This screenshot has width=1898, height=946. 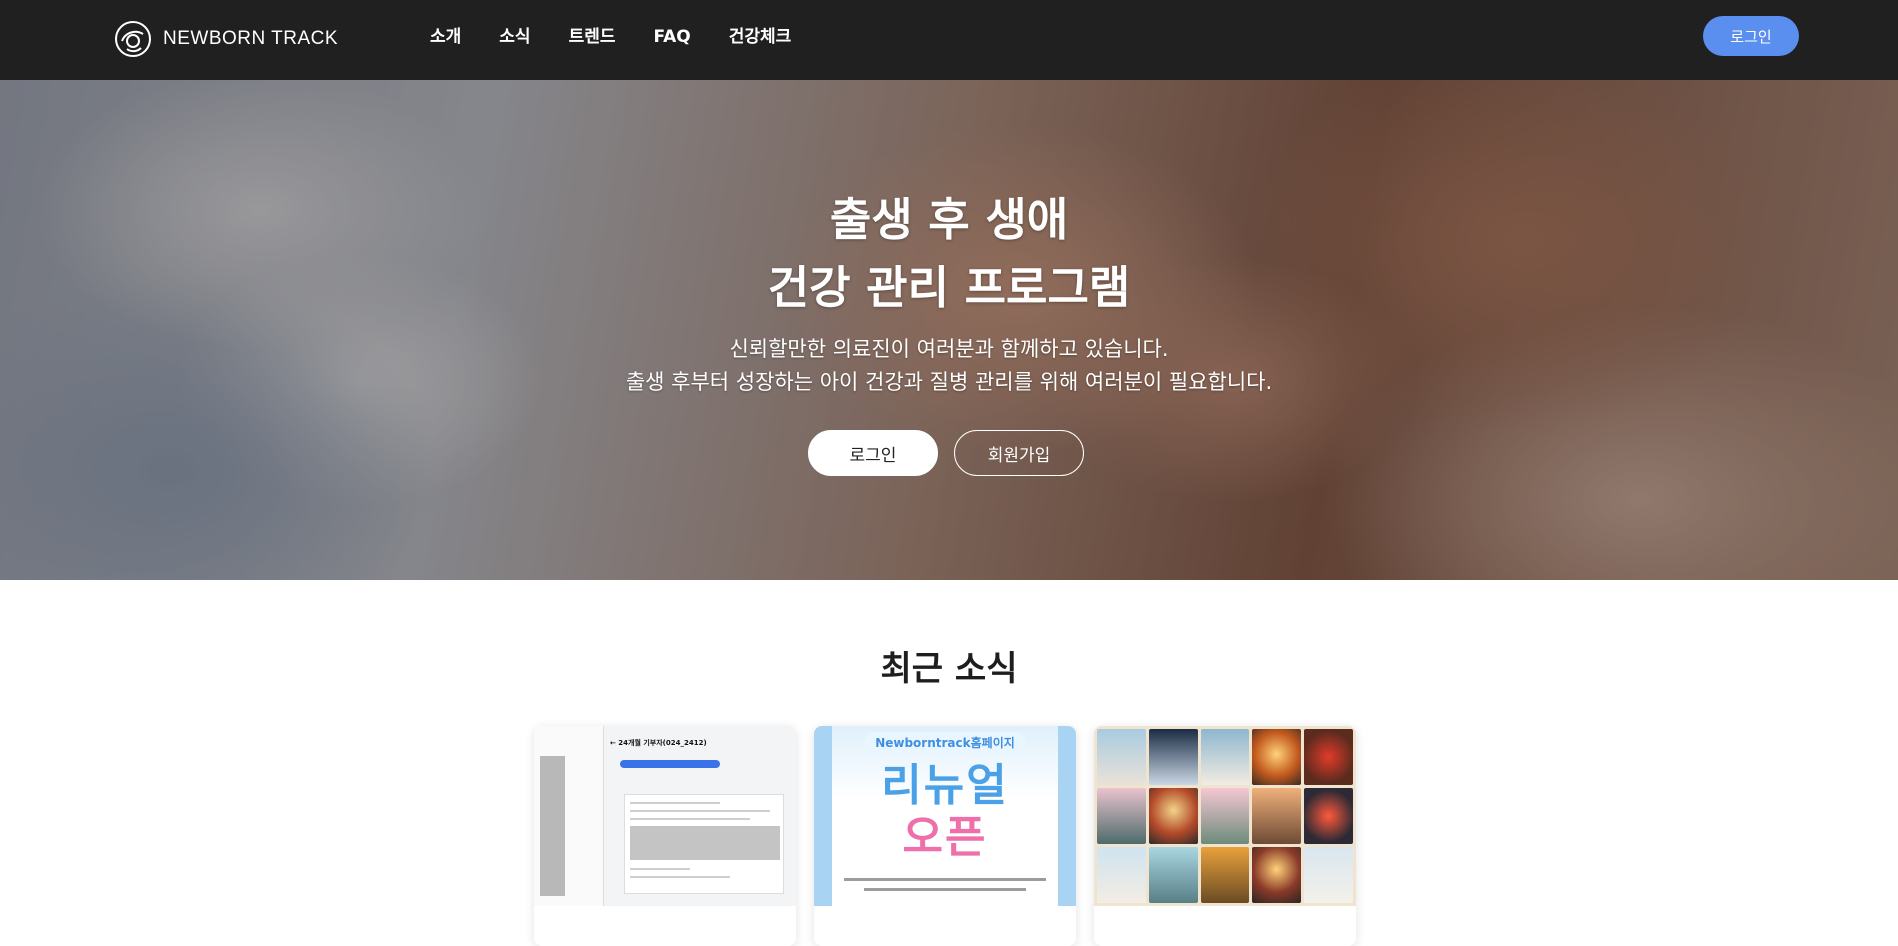 I want to click on thumbnail-headline-2: 오픈, so click(x=945, y=837).